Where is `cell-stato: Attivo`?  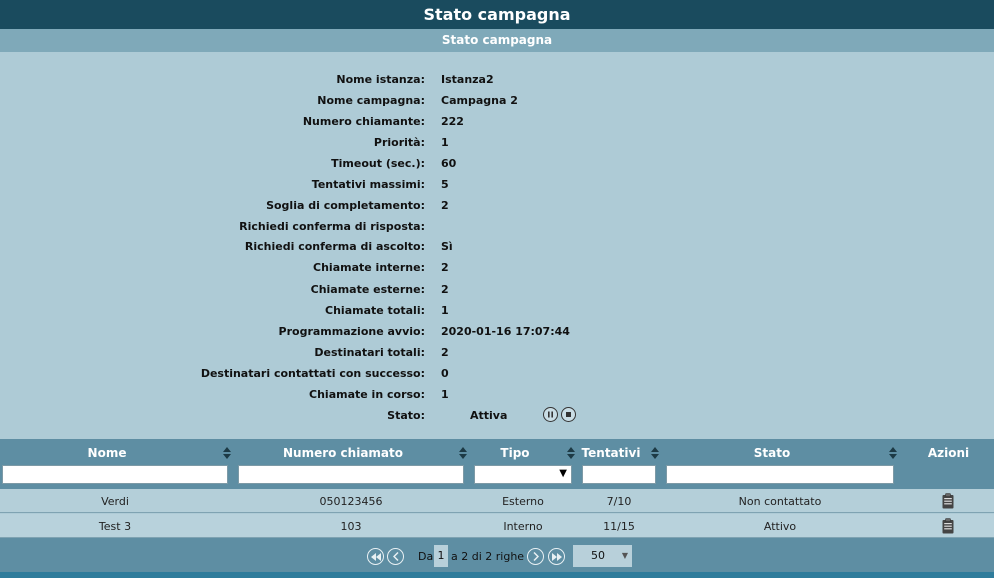
cell-stato: Attivo is located at coordinates (780, 526).